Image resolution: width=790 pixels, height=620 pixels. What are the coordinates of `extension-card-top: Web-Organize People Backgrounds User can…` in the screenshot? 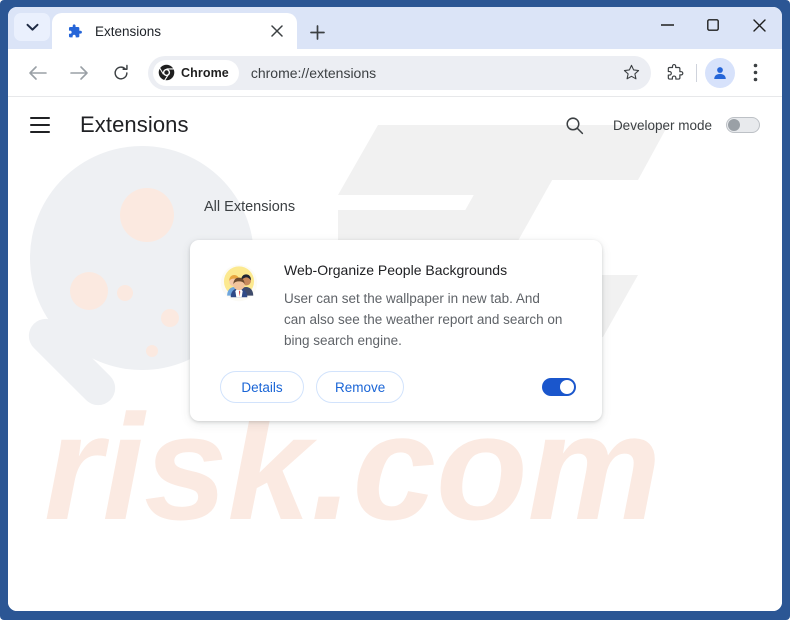 It's located at (396, 306).